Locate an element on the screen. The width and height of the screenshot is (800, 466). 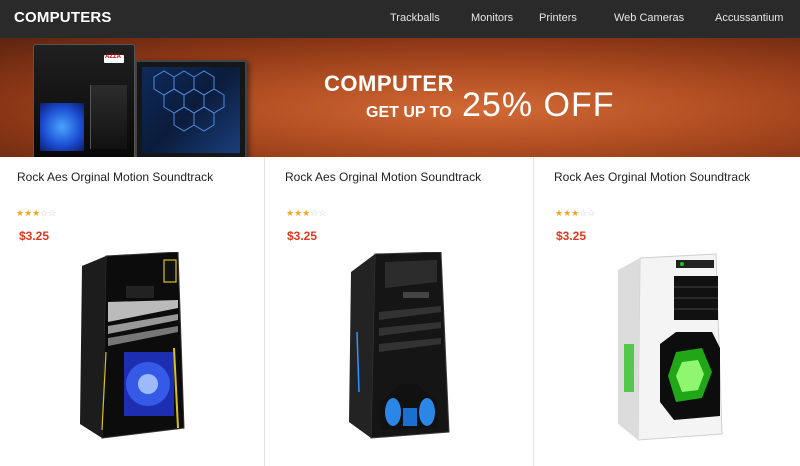
banner-subheadline: GET UP TO is located at coordinates (409, 112).